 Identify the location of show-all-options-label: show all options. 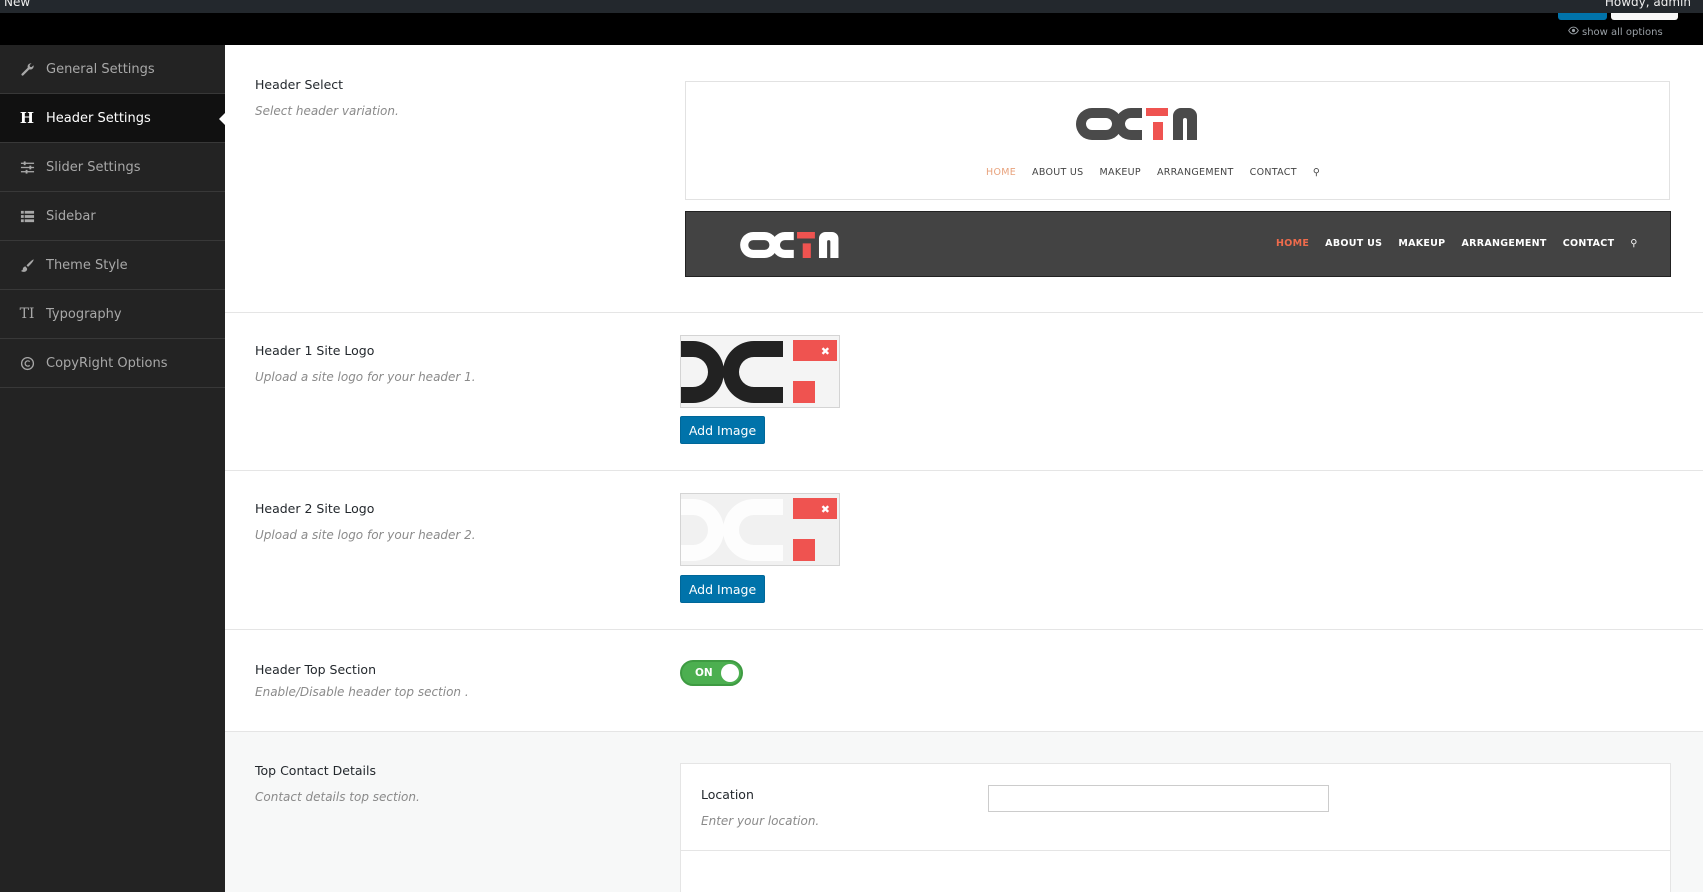
(1622, 32).